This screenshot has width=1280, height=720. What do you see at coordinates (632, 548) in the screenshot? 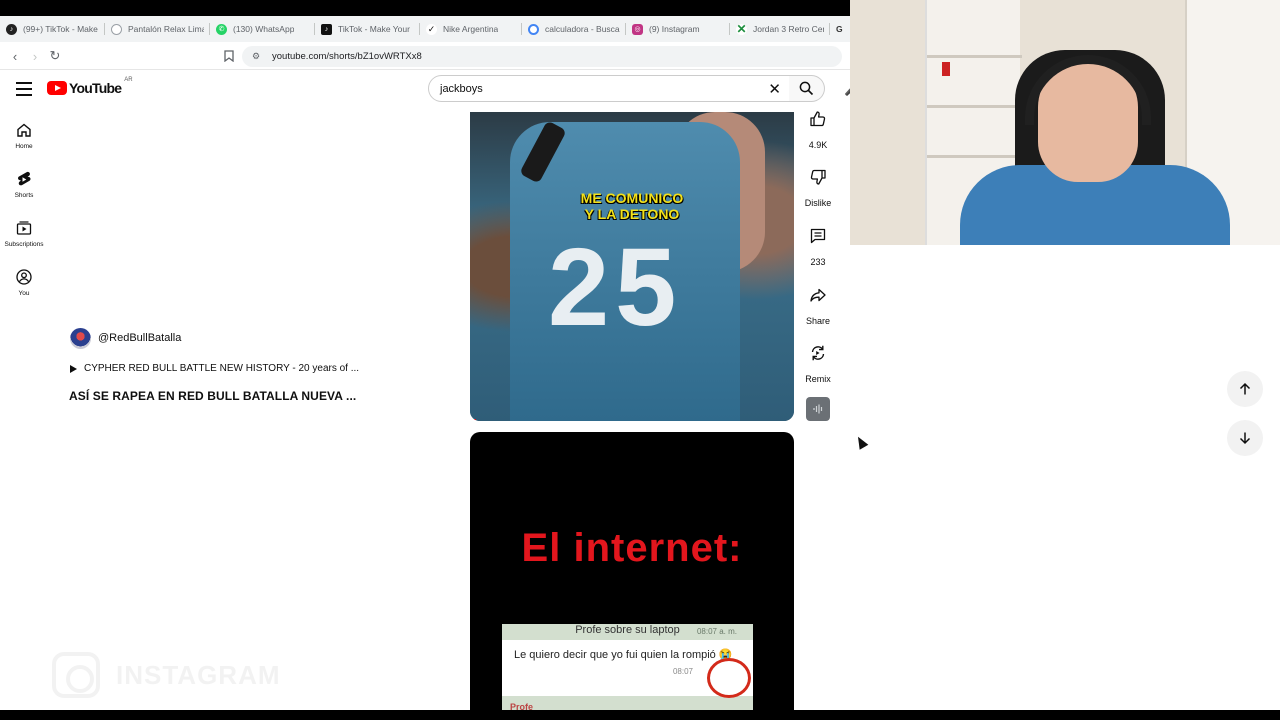
I see `next-short-title: El internet:` at bounding box center [632, 548].